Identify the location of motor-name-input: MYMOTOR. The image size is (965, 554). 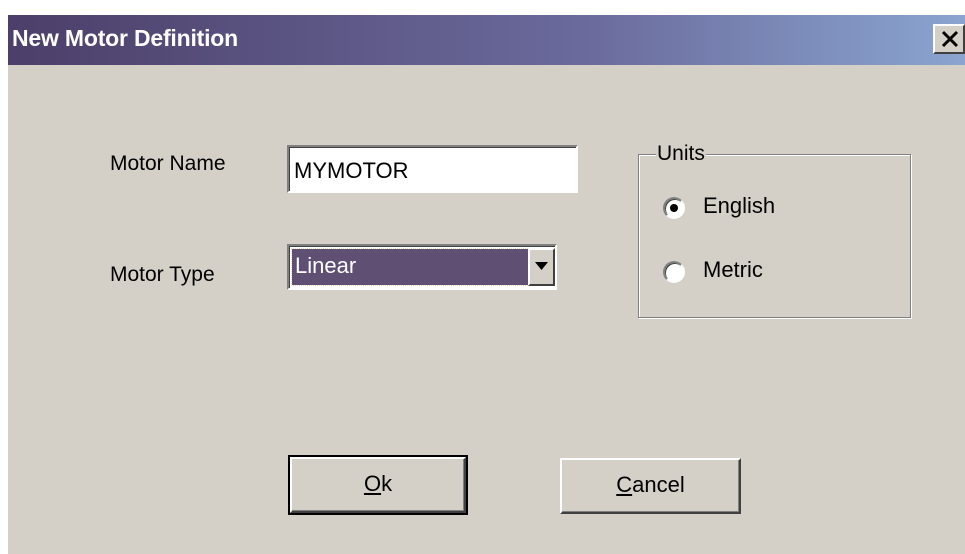
(432, 169).